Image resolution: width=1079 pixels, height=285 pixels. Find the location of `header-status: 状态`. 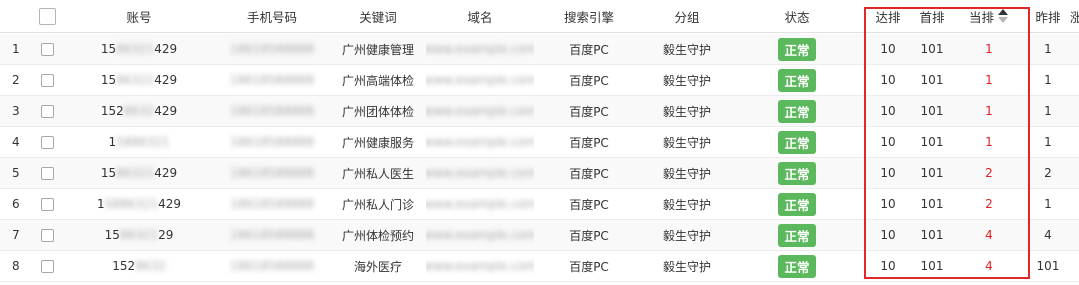

header-status: 状态 is located at coordinates (797, 16).